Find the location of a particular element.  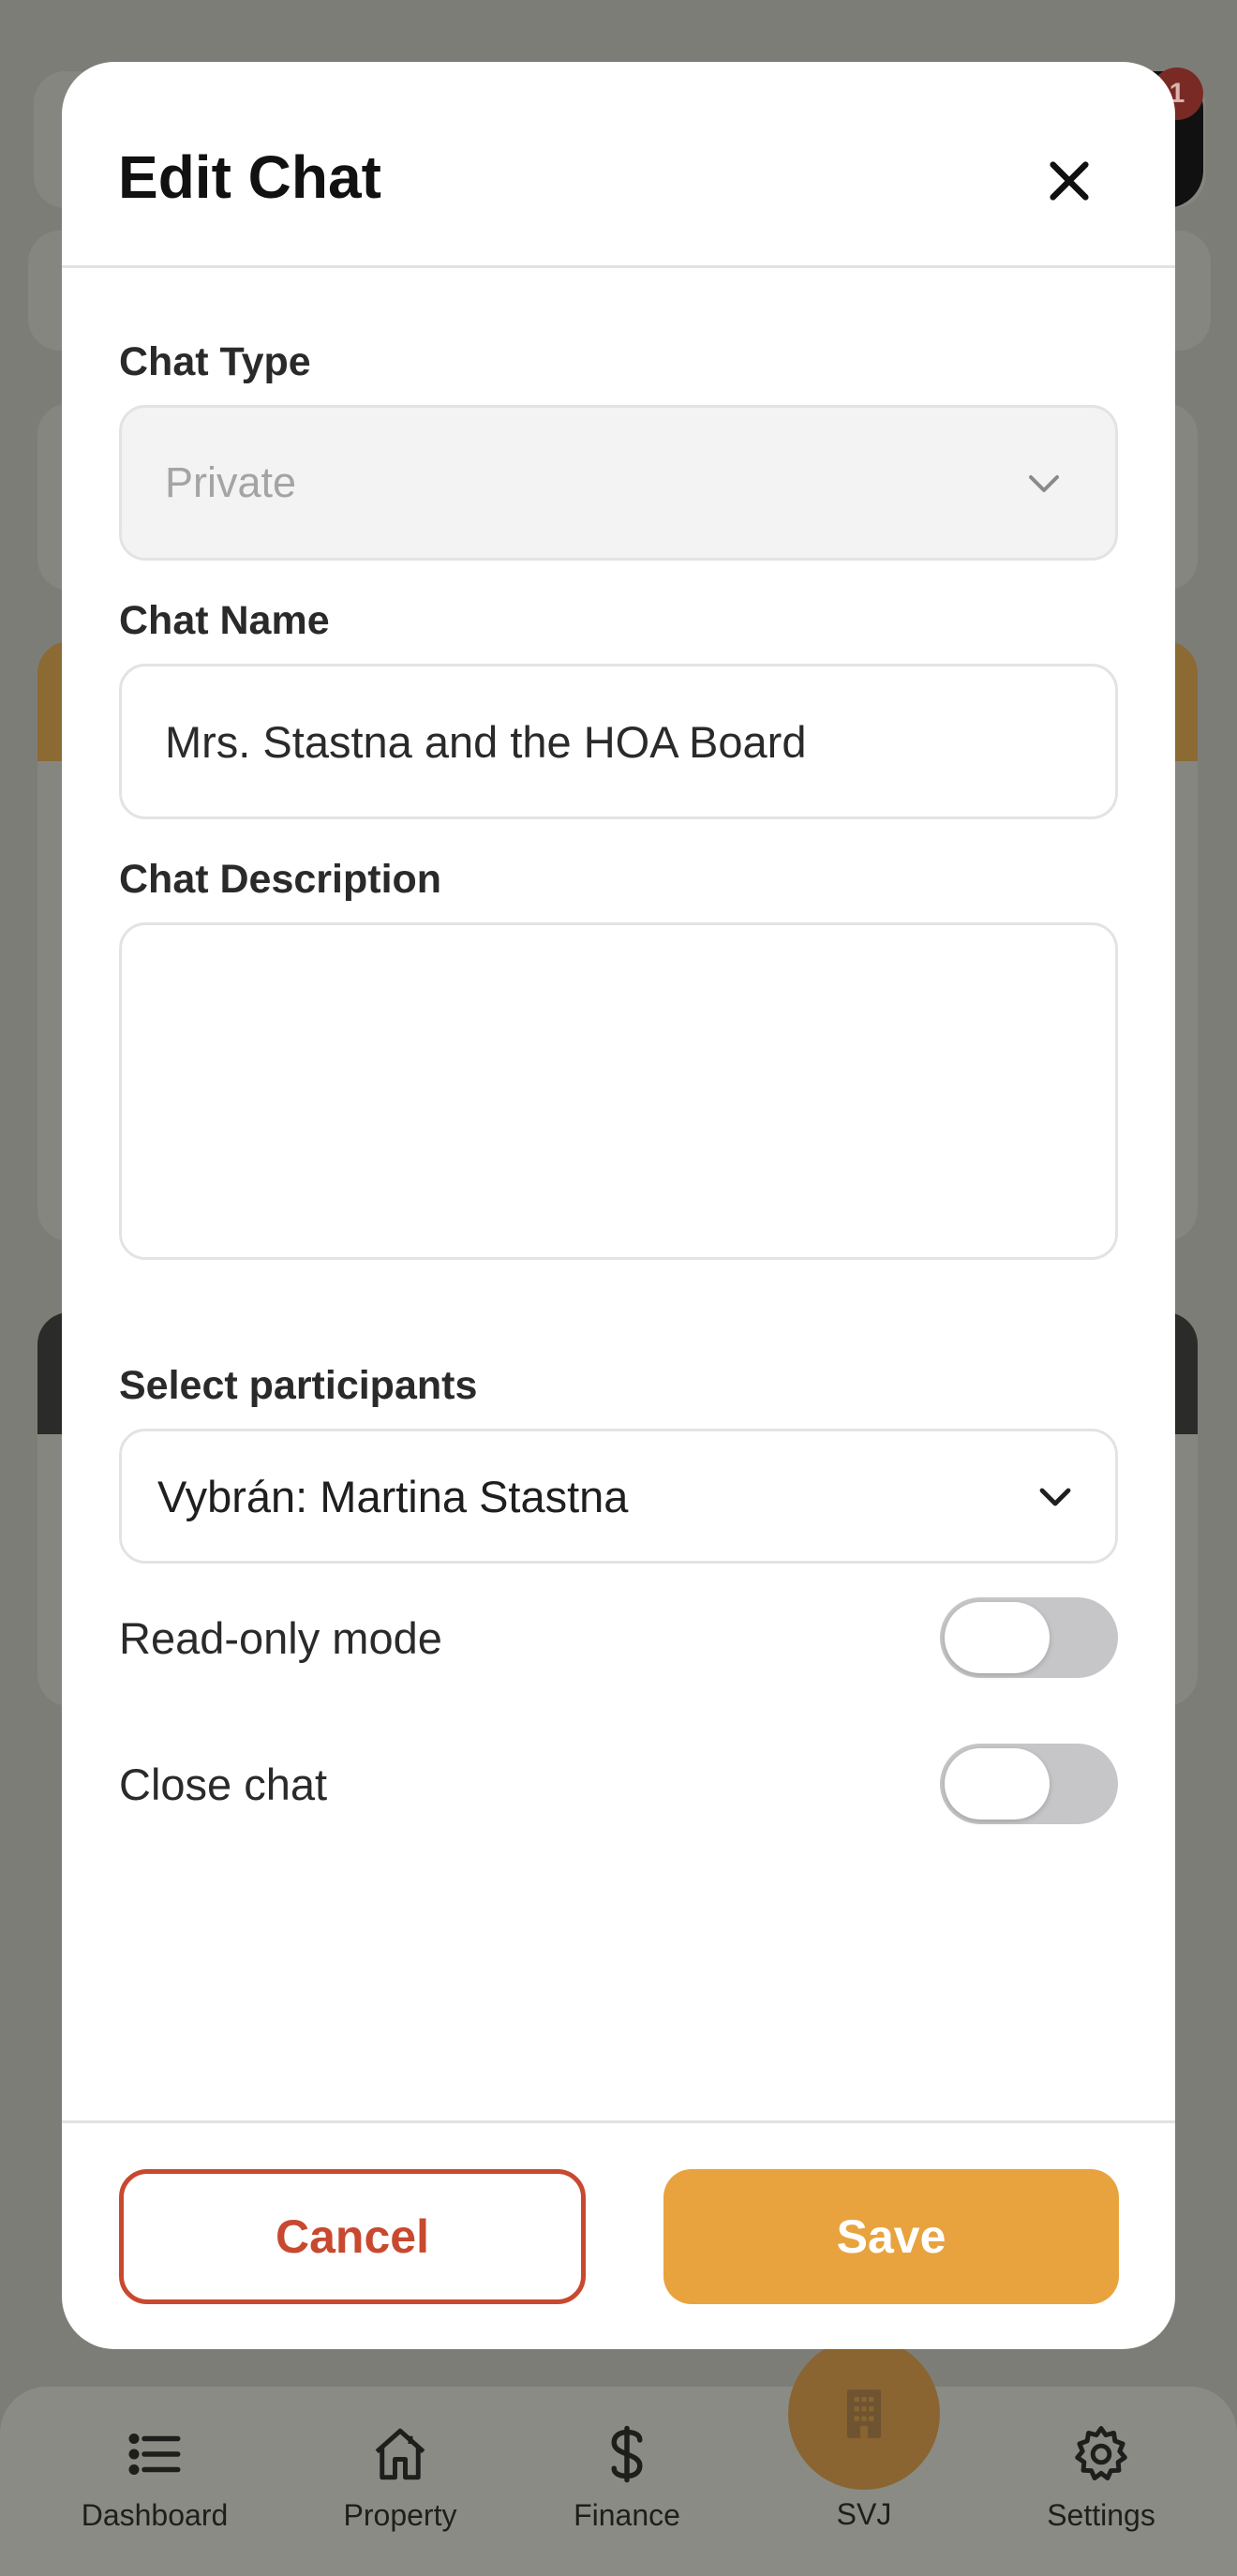

gear-icon is located at coordinates (1101, 2453).